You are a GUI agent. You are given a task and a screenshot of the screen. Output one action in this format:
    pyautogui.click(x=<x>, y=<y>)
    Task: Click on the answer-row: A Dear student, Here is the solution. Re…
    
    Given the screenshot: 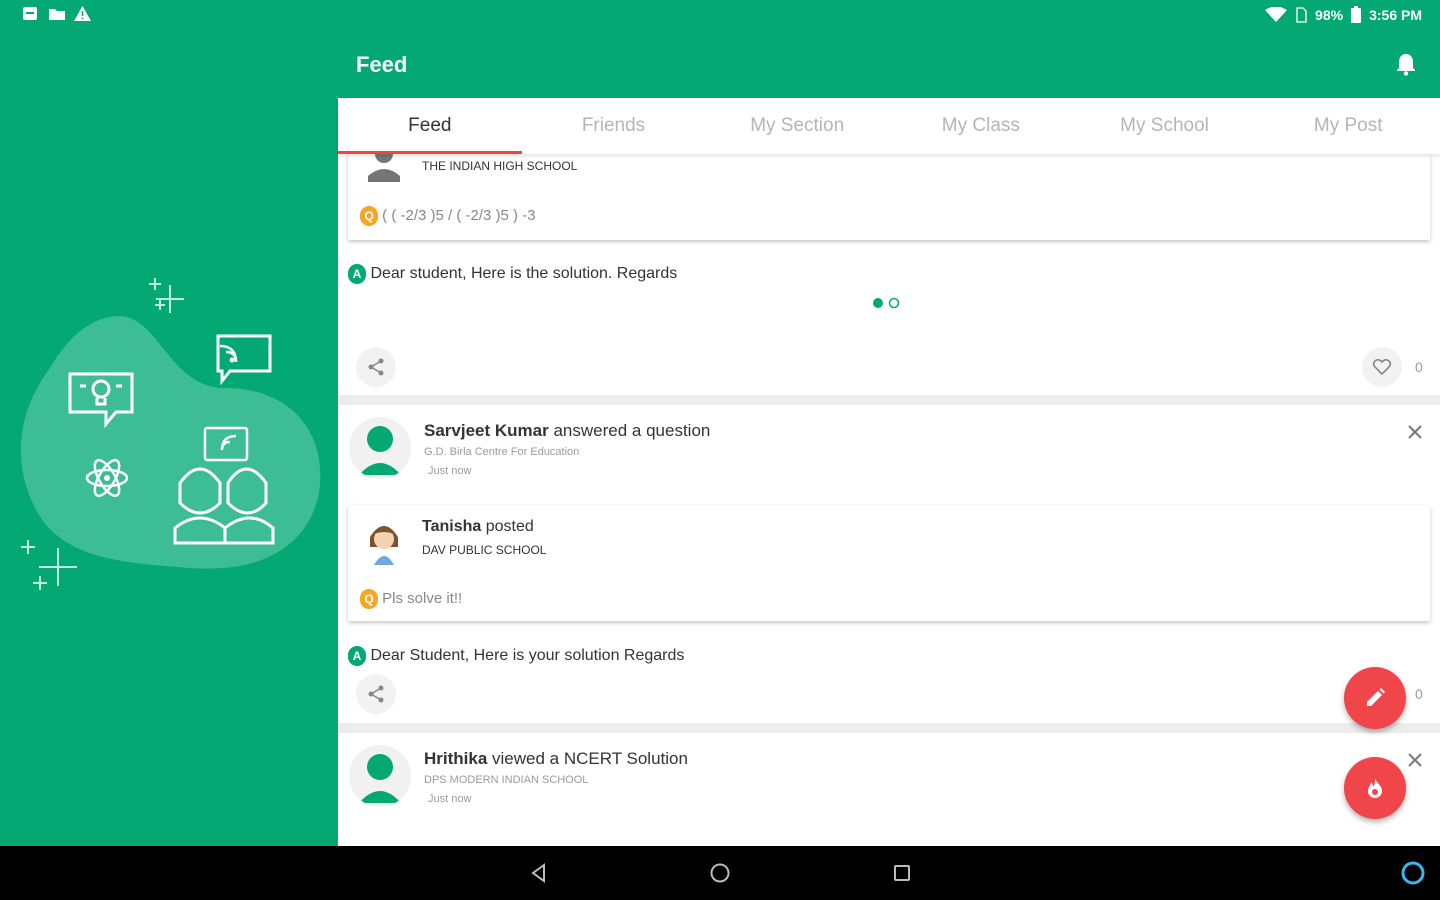 What is the action you would take?
    pyautogui.click(x=512, y=274)
    